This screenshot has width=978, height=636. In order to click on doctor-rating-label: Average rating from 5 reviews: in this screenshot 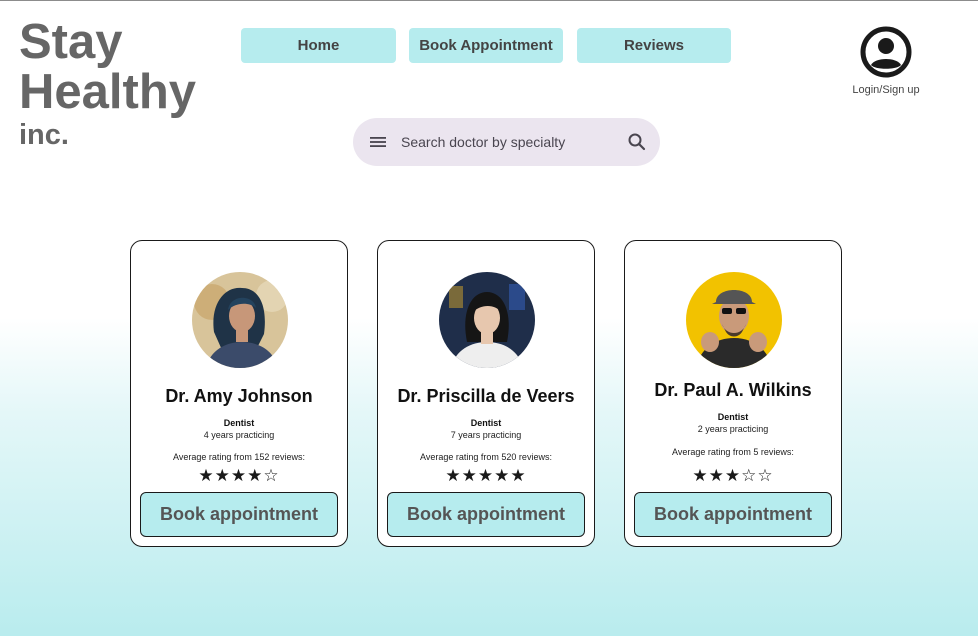, I will do `click(733, 452)`.